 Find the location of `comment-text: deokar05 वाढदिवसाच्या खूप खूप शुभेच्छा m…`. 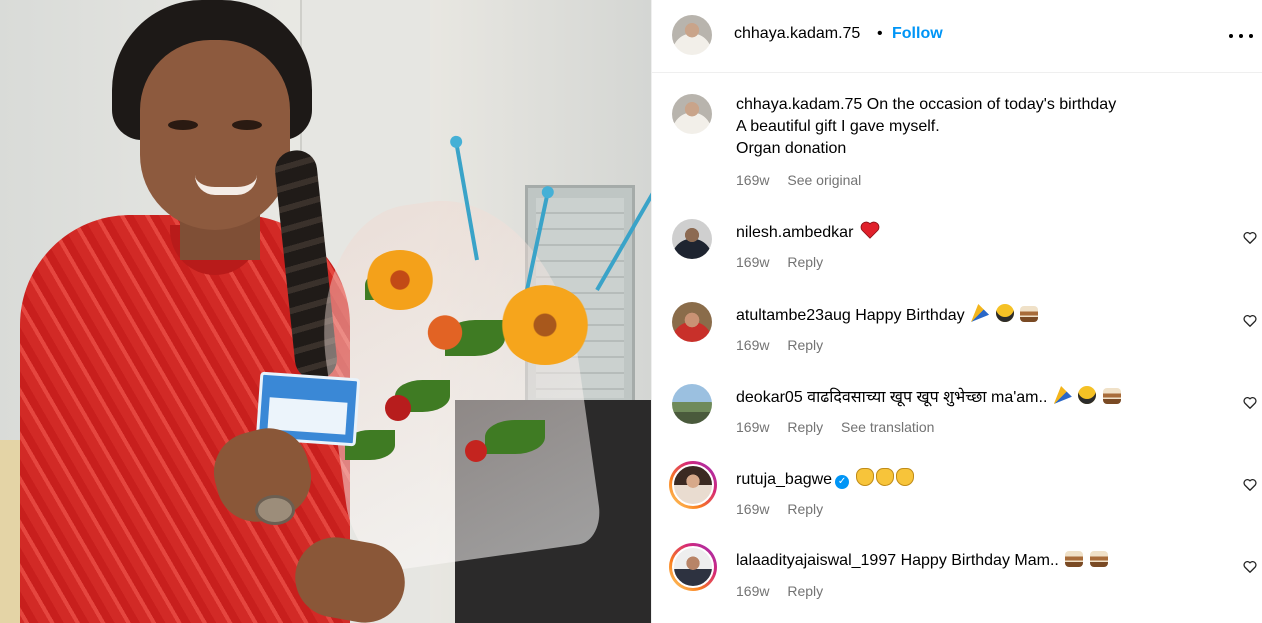

comment-text: deokar05 वाढदिवसाच्या खूप खूप शुभेच्छा m… is located at coordinates (986, 397).